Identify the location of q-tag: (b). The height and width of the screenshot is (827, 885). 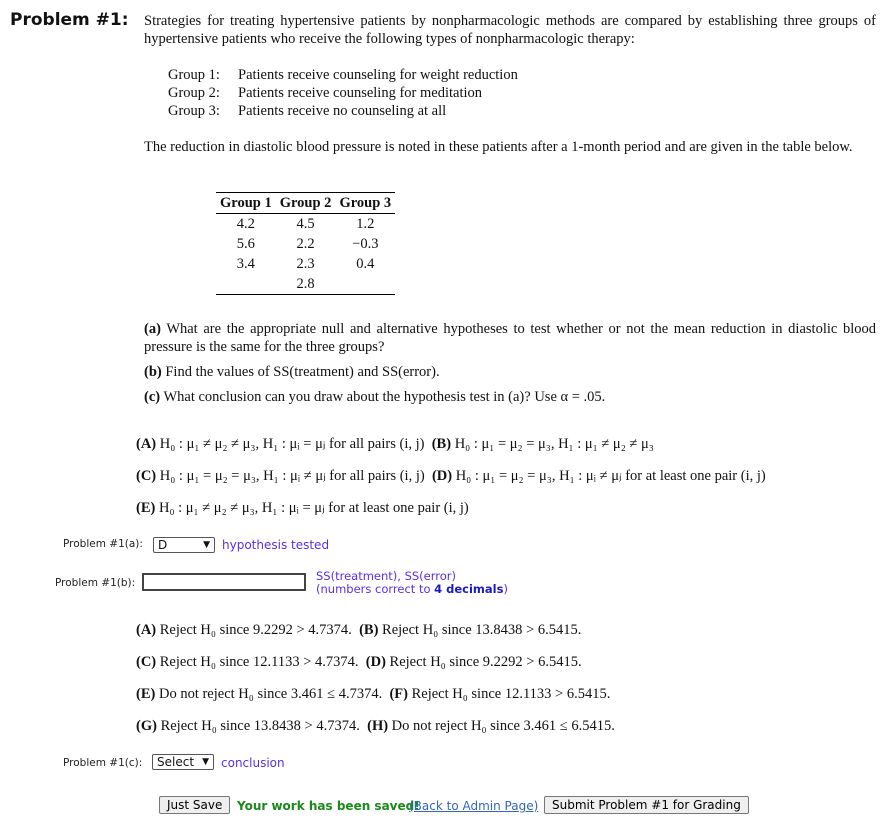
(153, 372).